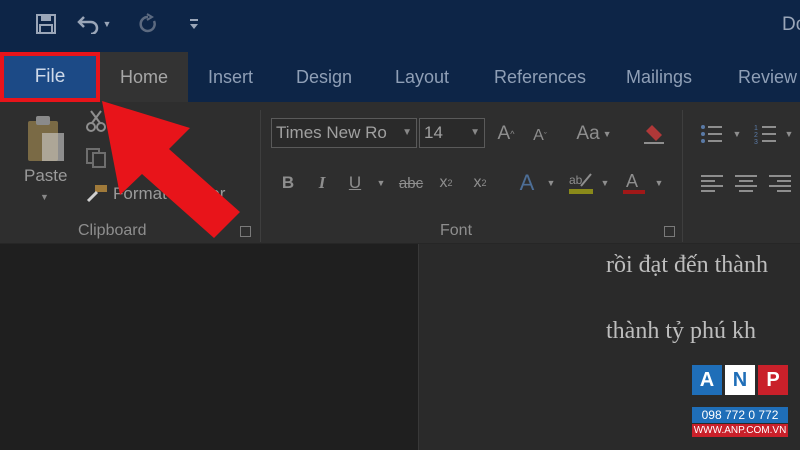 The height and width of the screenshot is (450, 800). I want to click on svg-text: 2, so click(756, 135).